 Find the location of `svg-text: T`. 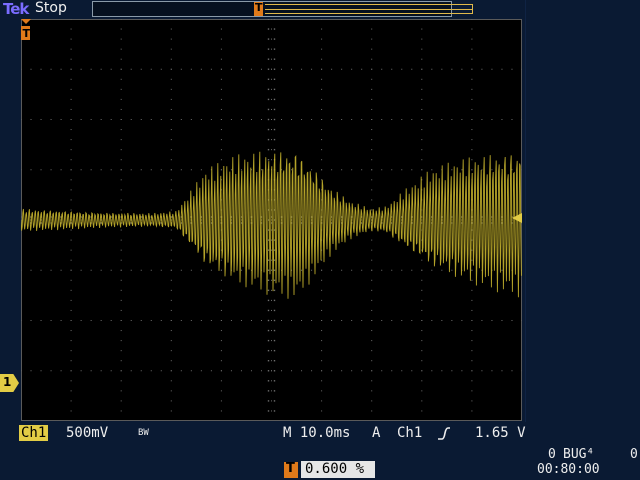

svg-text: T is located at coordinates (27, 33).